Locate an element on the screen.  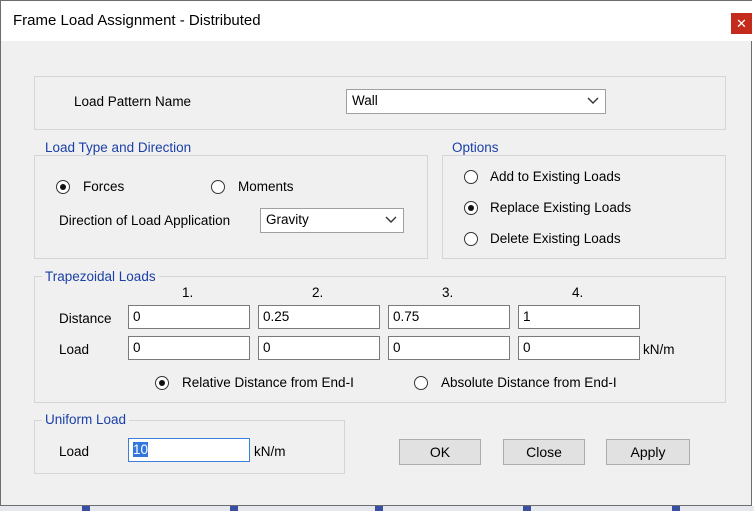
replace-loads-radio is located at coordinates (471, 208).